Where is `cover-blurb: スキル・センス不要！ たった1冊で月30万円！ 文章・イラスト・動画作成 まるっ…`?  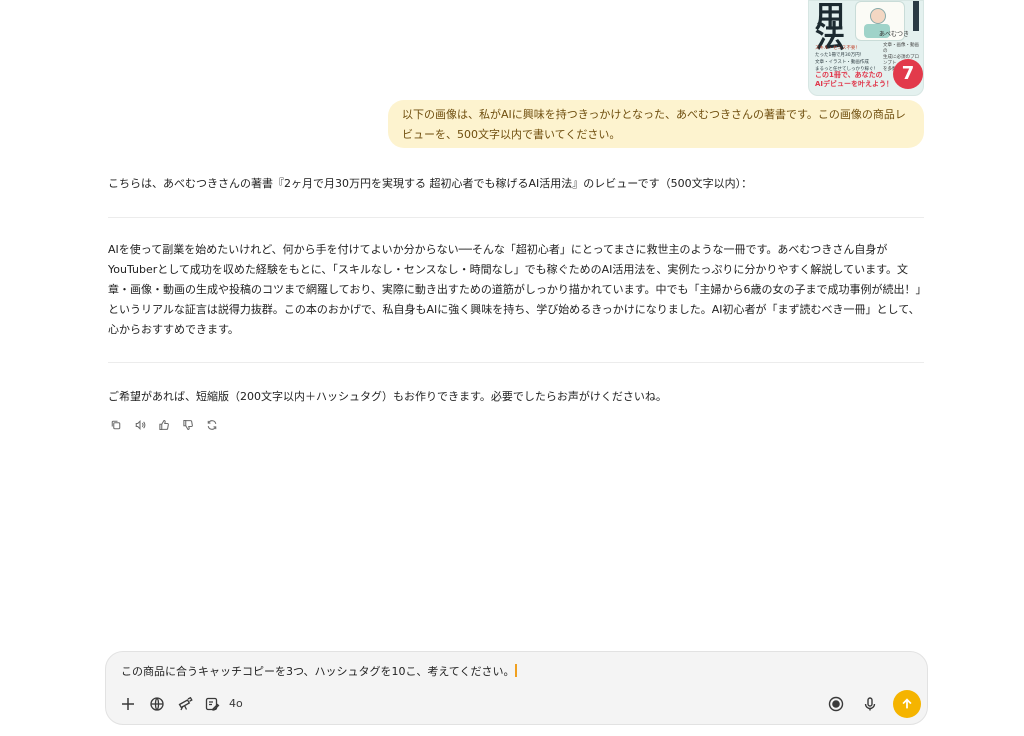
cover-blurb: スキル・センス不要！ たった1冊で月30万円！ 文章・イラスト・動画作成 まるっ… is located at coordinates (847, 59).